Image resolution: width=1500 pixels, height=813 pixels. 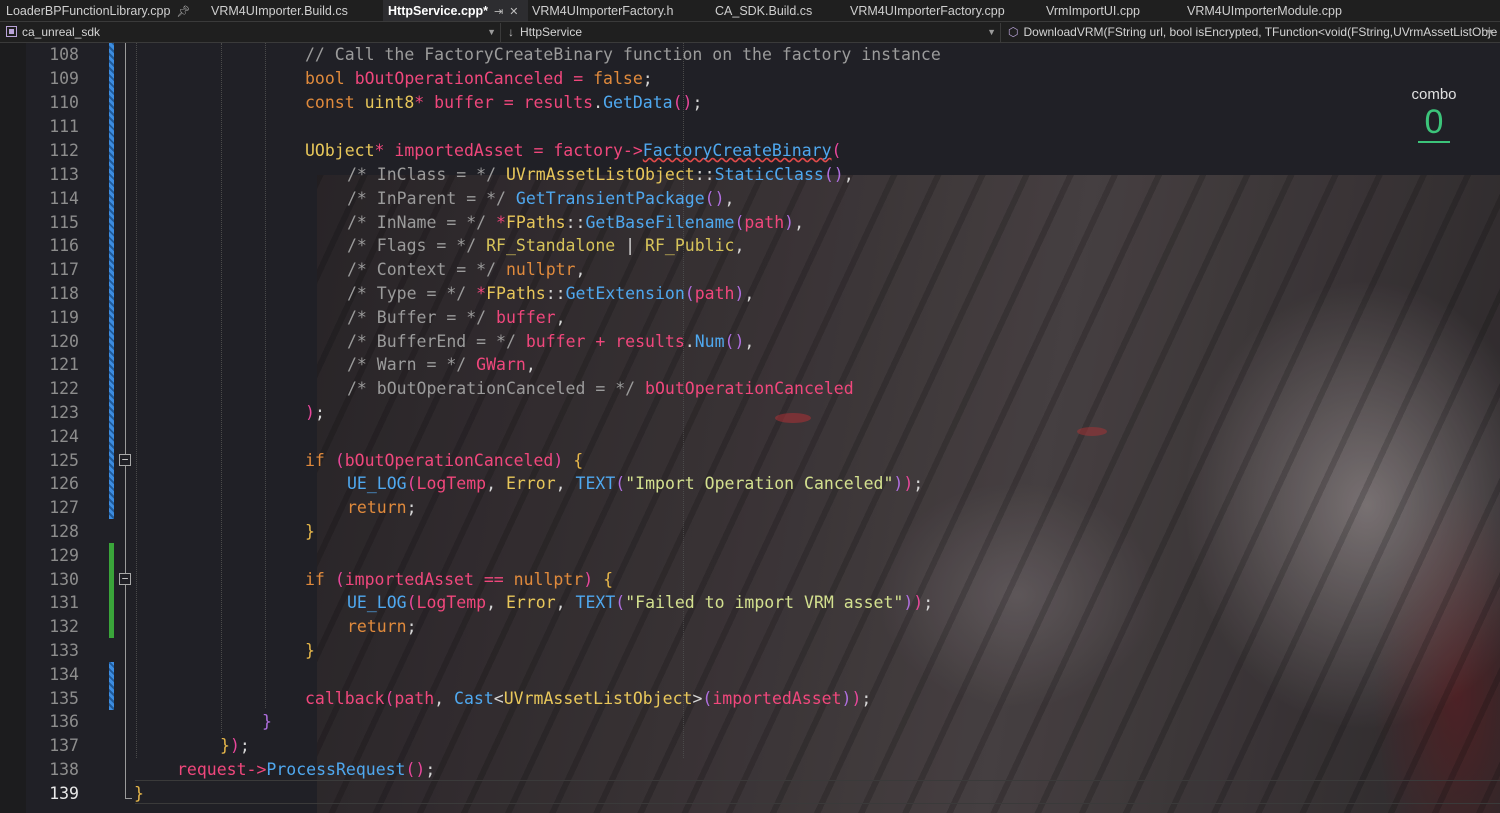 I want to click on code-line-130: if (importedAsset == nullptr) {, so click(x=459, y=579).